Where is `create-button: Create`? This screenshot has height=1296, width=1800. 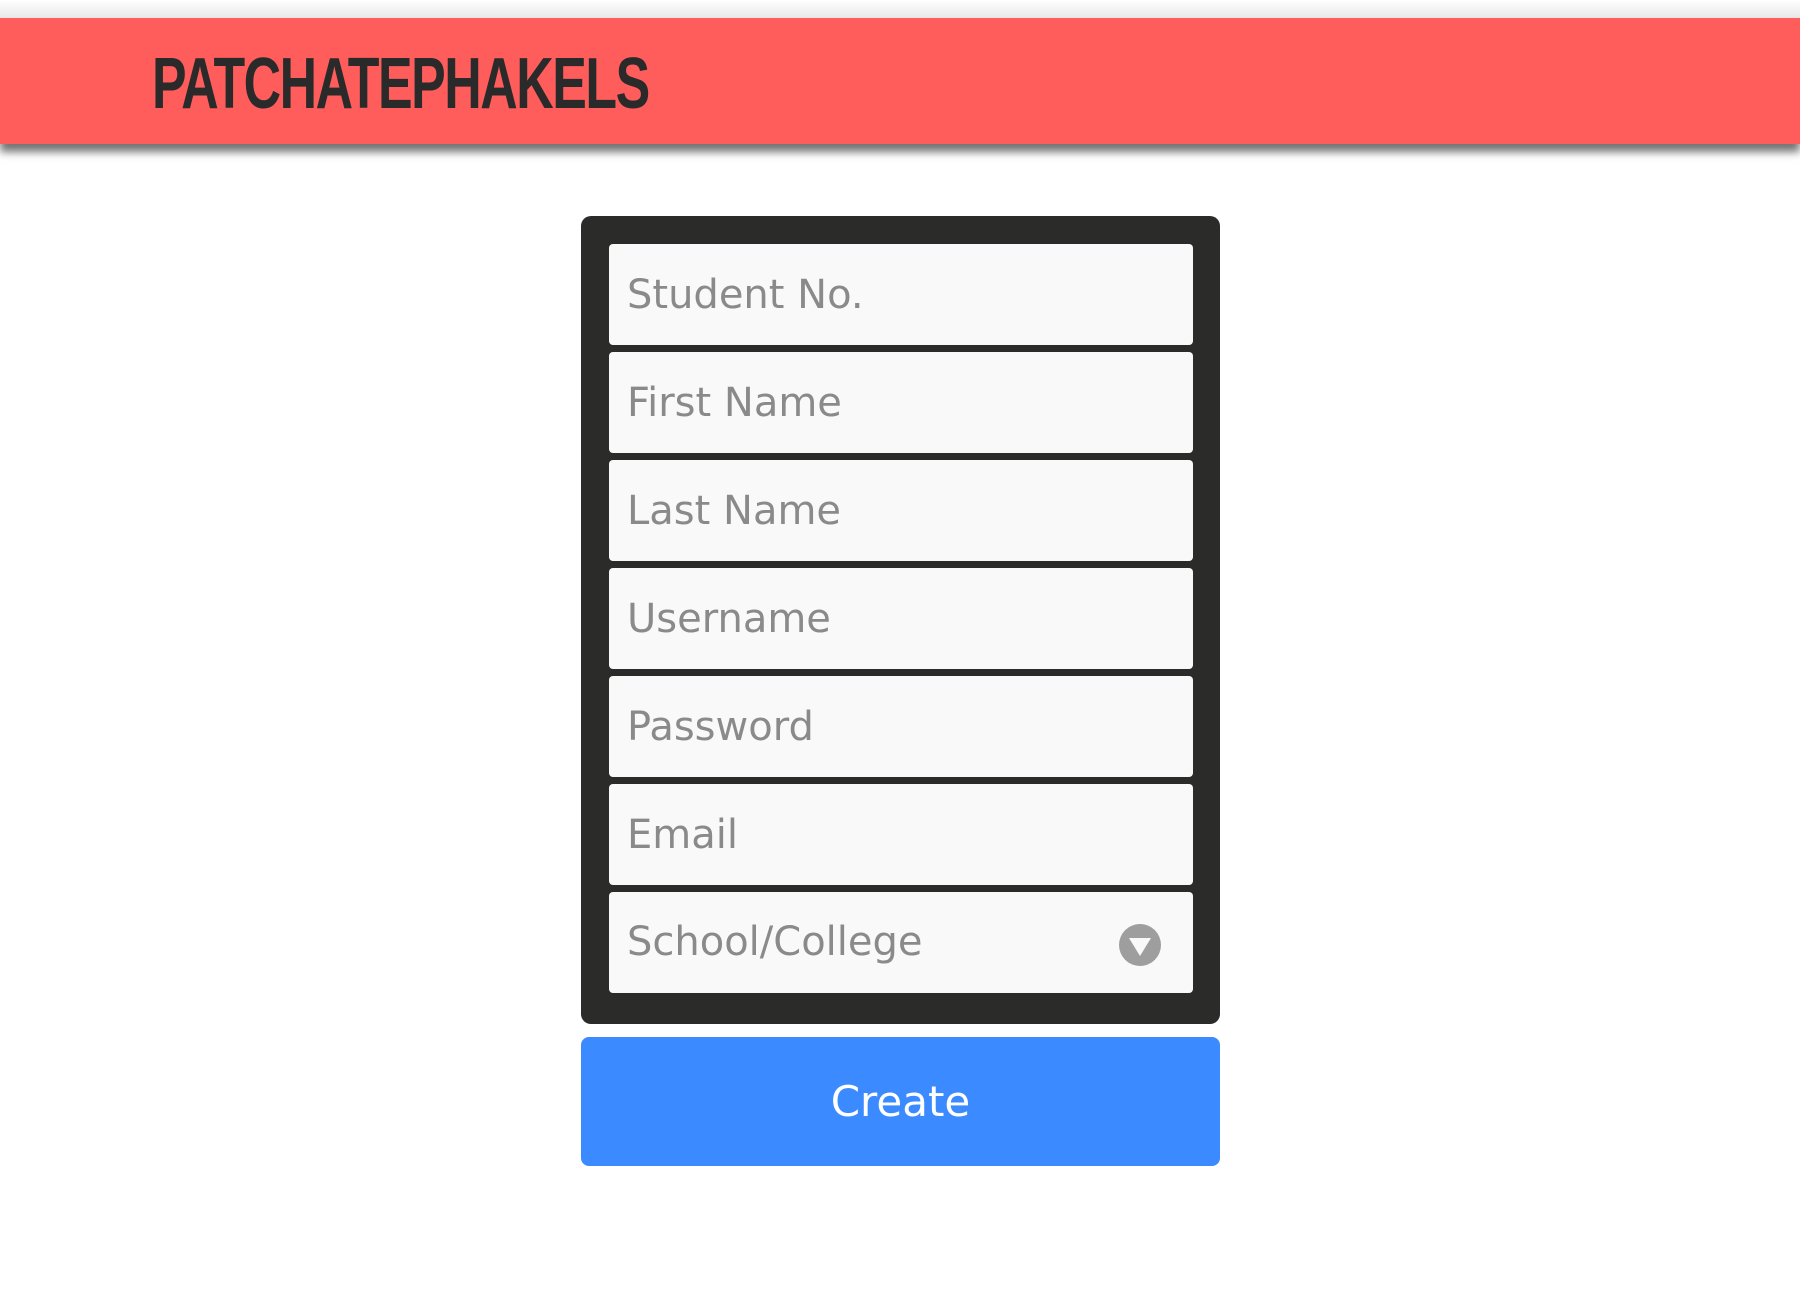 create-button: Create is located at coordinates (900, 1101).